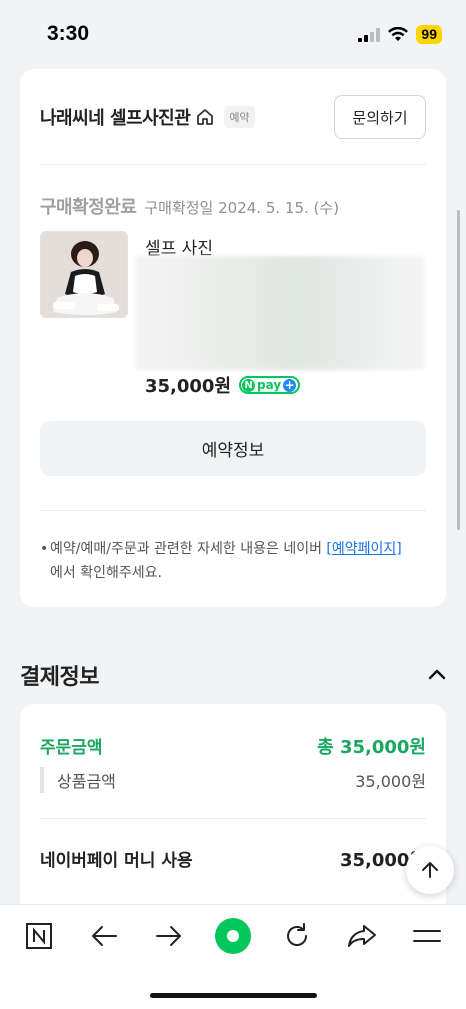  I want to click on order-status: 구매확정완료 구매확정일 2024. 5. 15. (수), so click(189, 206).